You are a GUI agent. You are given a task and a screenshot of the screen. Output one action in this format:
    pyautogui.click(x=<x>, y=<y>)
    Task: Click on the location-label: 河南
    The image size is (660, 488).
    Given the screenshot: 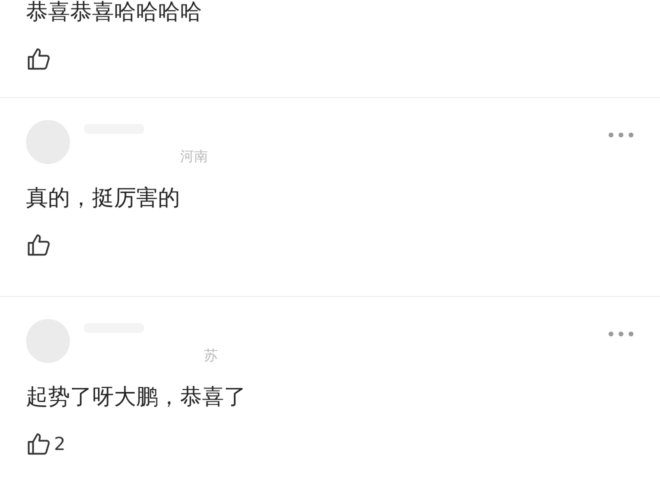 What is the action you would take?
    pyautogui.click(x=193, y=157)
    